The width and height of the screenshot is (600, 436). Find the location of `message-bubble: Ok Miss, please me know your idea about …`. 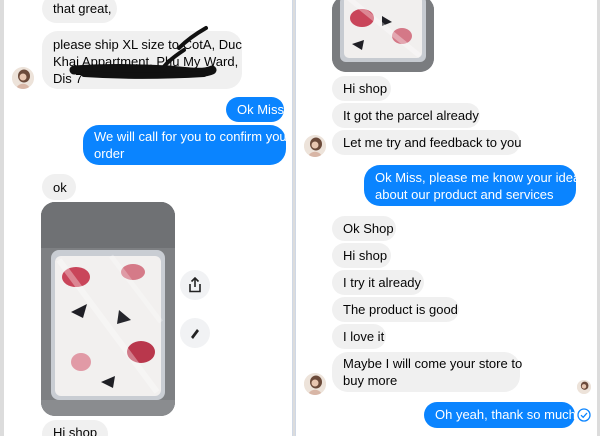

message-bubble: Ok Miss, please me know your idea about … is located at coordinates (472, 185).